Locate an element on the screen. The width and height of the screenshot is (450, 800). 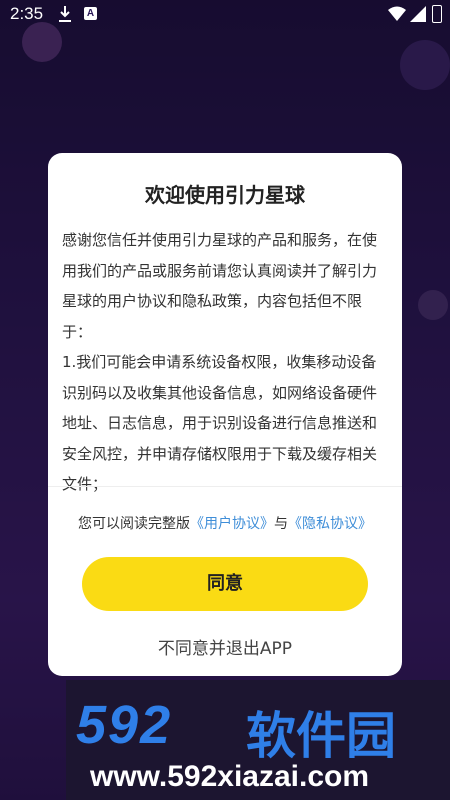
download-icon is located at coordinates (65, 14).